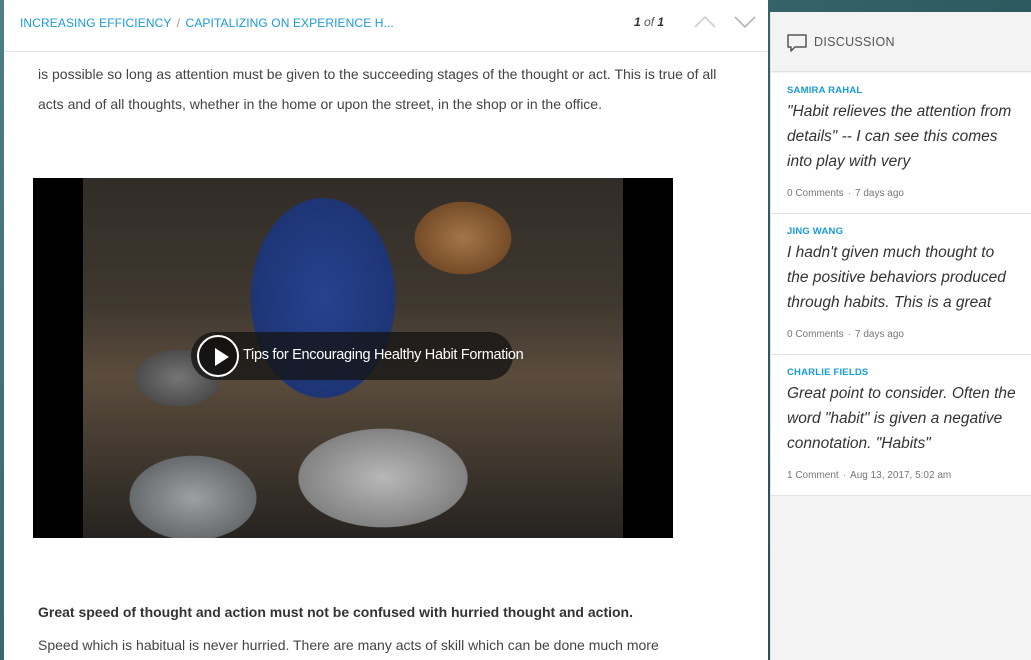  Describe the element at coordinates (661, 22) in the screenshot. I see `page-total: 1` at that location.